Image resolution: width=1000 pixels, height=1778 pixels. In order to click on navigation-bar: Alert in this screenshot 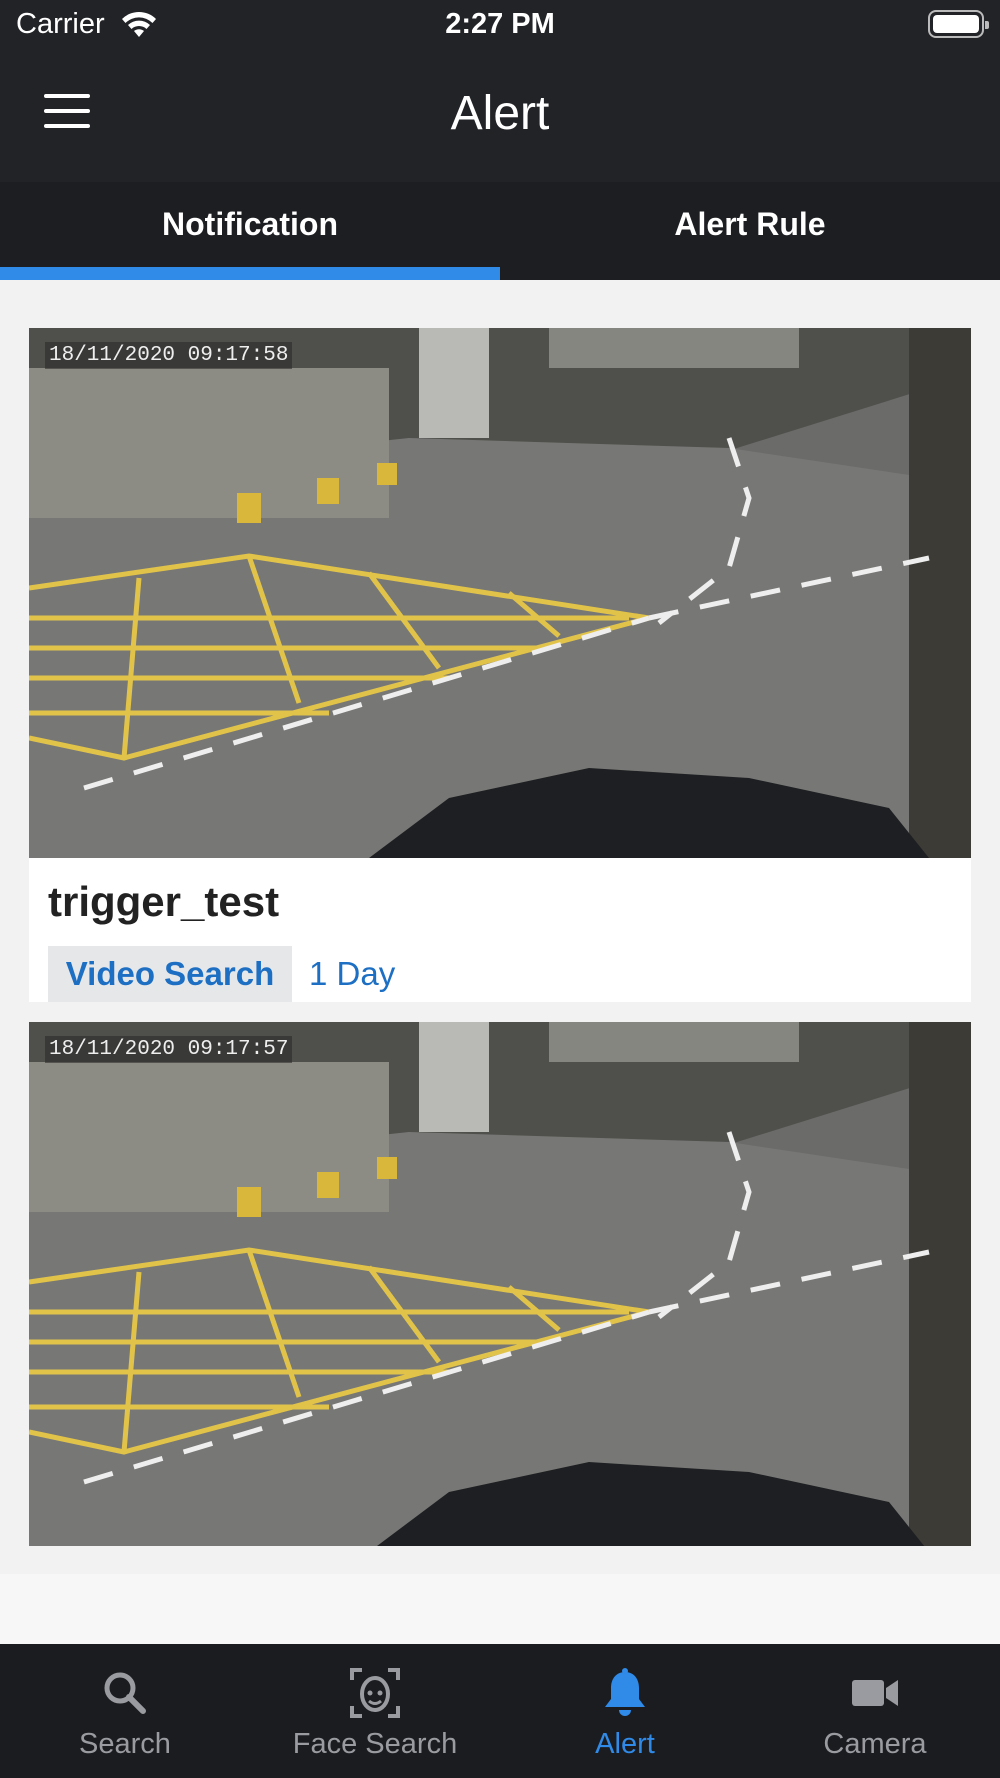, I will do `click(500, 117)`.